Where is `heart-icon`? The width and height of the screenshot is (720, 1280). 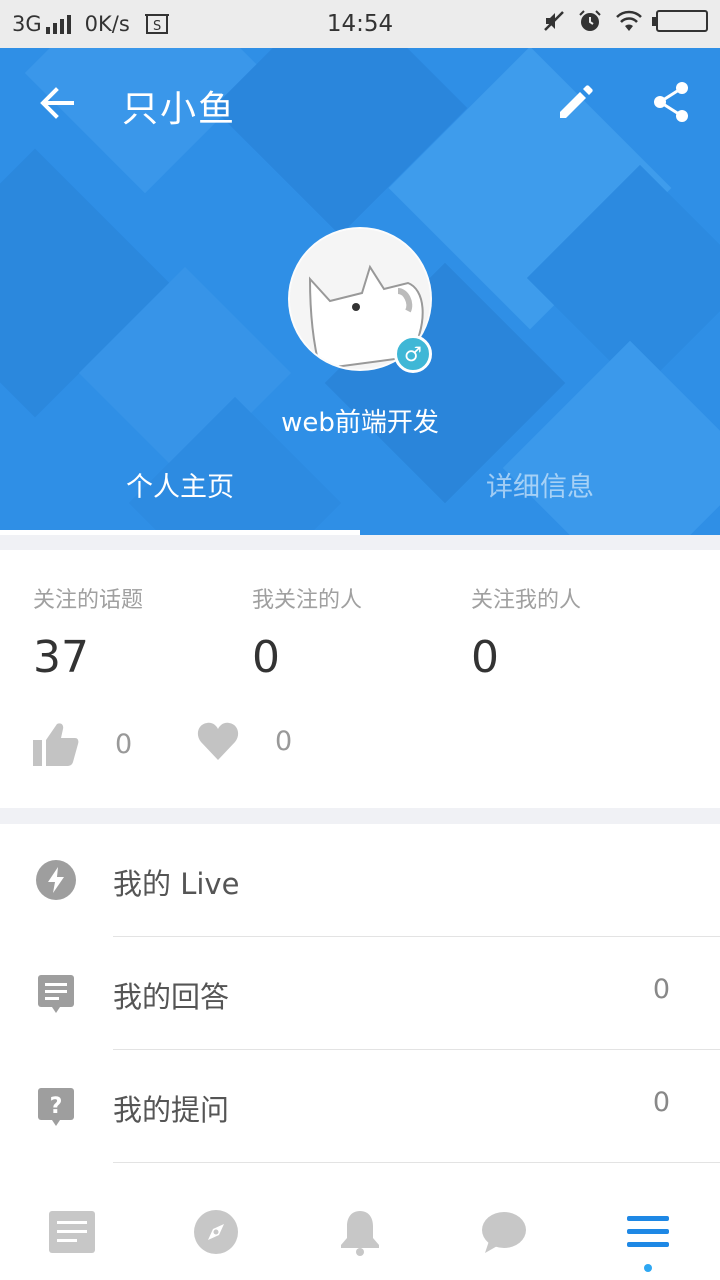 heart-icon is located at coordinates (218, 741).